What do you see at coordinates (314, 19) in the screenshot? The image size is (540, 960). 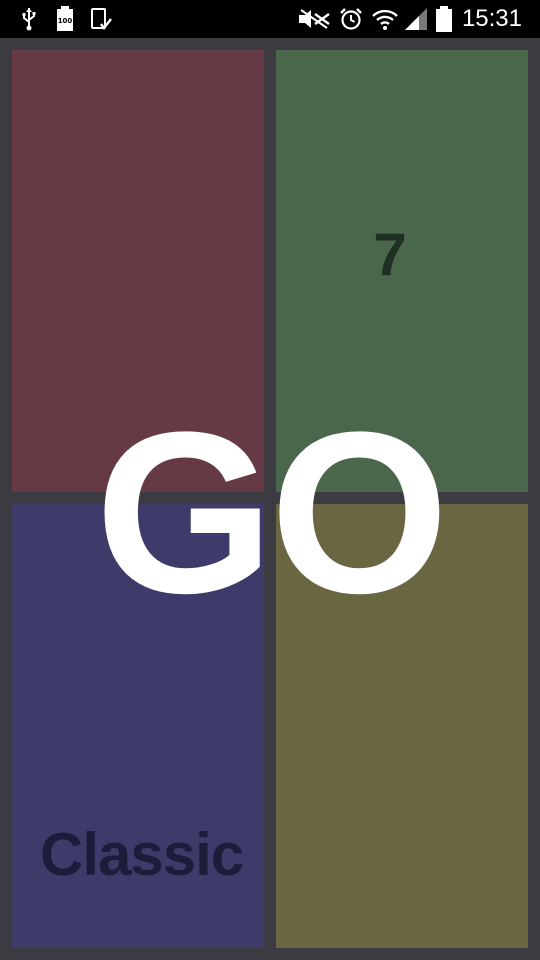 I see `nfc-mute-icon` at bounding box center [314, 19].